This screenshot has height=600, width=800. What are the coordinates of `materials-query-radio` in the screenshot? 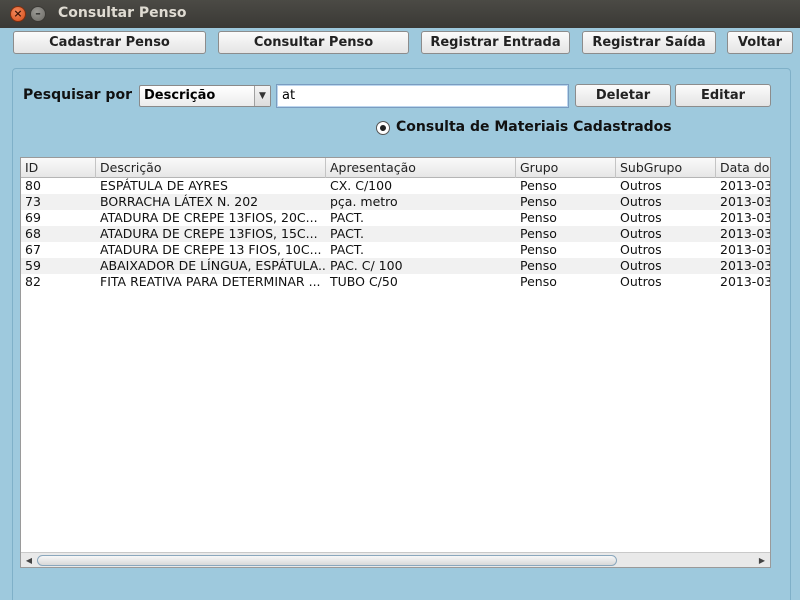 It's located at (383, 128).